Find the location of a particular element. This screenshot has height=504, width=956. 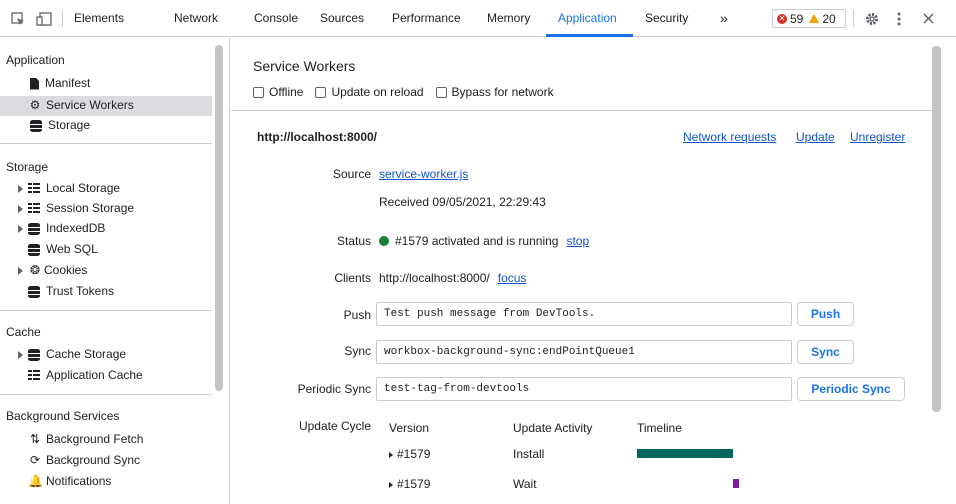

source-file-link: service-worker.js is located at coordinates (423, 174).